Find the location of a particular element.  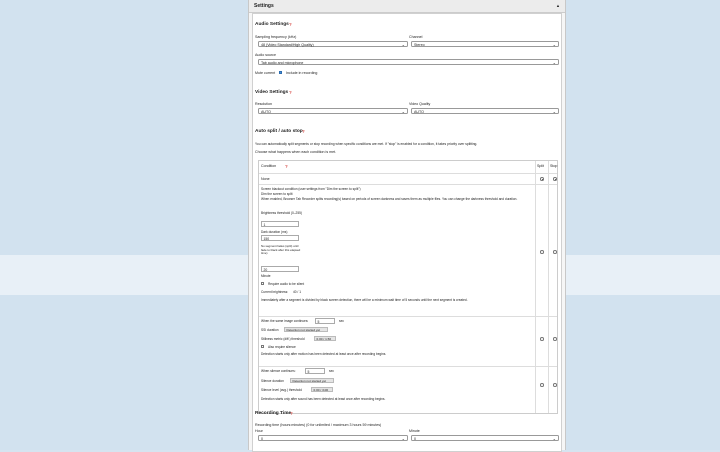

also-silence-label: Also require silence is located at coordinates (282, 347).